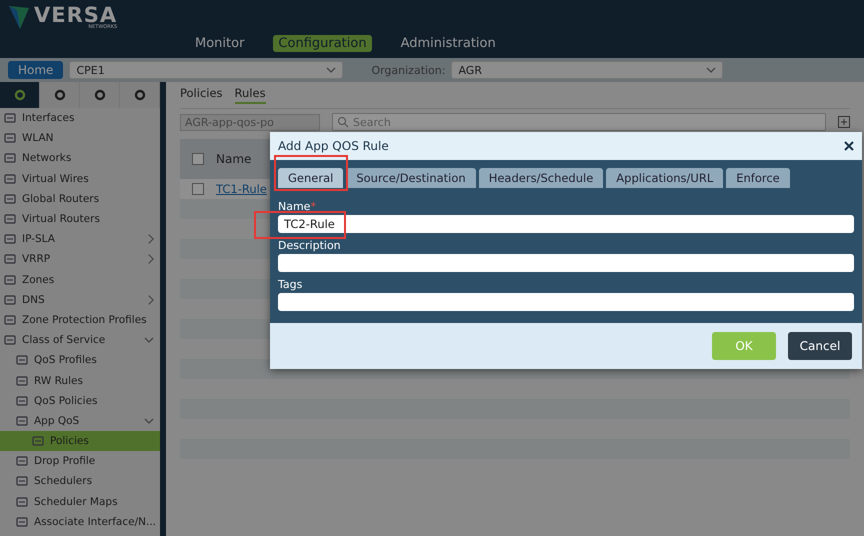  I want to click on sidebar-item: Drop Profile, so click(80, 461).